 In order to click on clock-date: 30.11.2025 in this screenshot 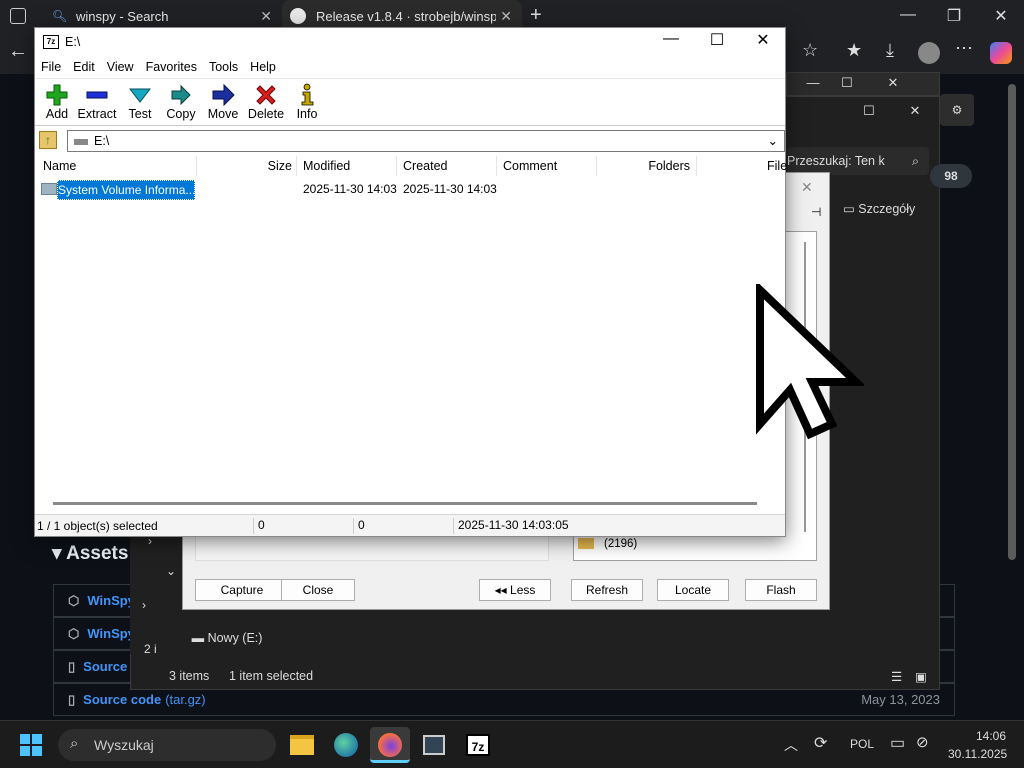, I will do `click(977, 754)`.